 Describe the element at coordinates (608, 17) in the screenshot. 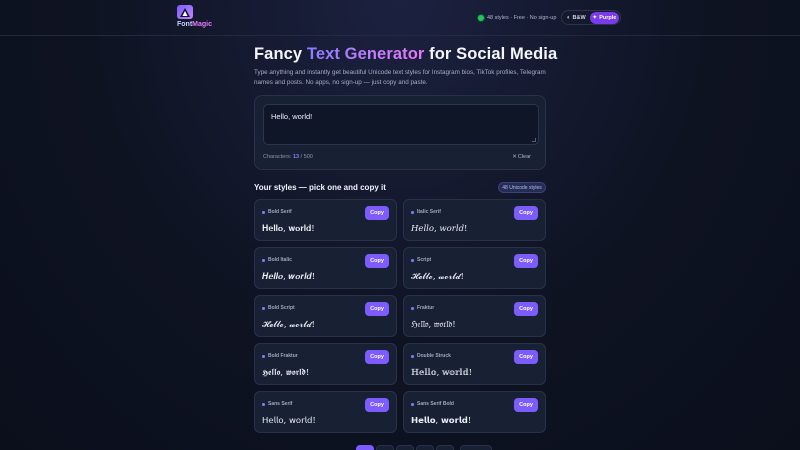

I see `theme-purple-label: Purple` at that location.